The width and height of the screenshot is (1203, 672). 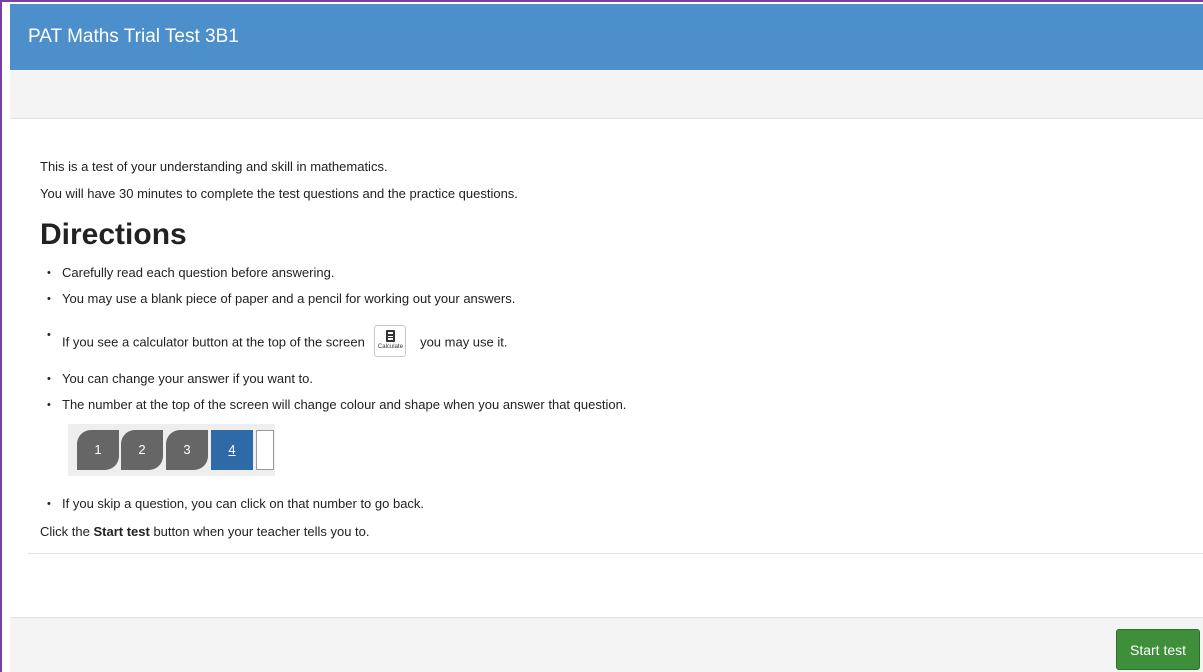 What do you see at coordinates (232, 450) in the screenshot?
I see `question-number-4-current: 4` at bounding box center [232, 450].